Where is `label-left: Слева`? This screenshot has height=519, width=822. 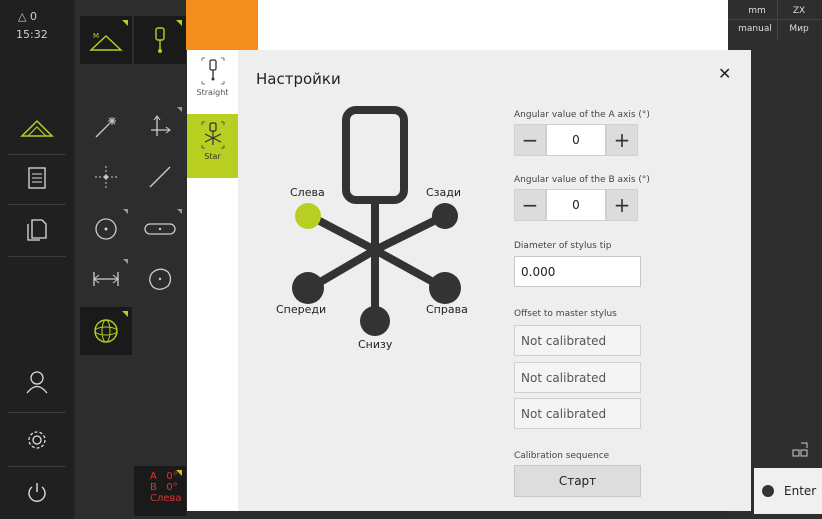
label-left: Слева is located at coordinates (307, 192).